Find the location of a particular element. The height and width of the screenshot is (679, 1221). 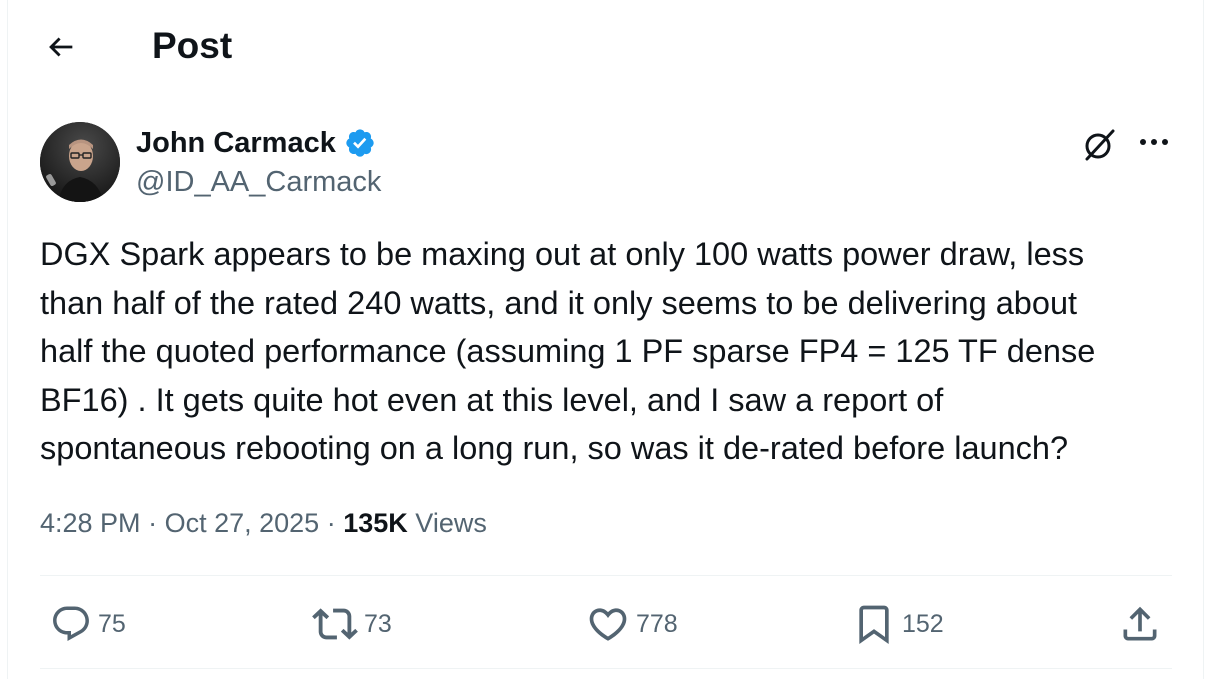

more-dots-icon is located at coordinates (1154, 142).